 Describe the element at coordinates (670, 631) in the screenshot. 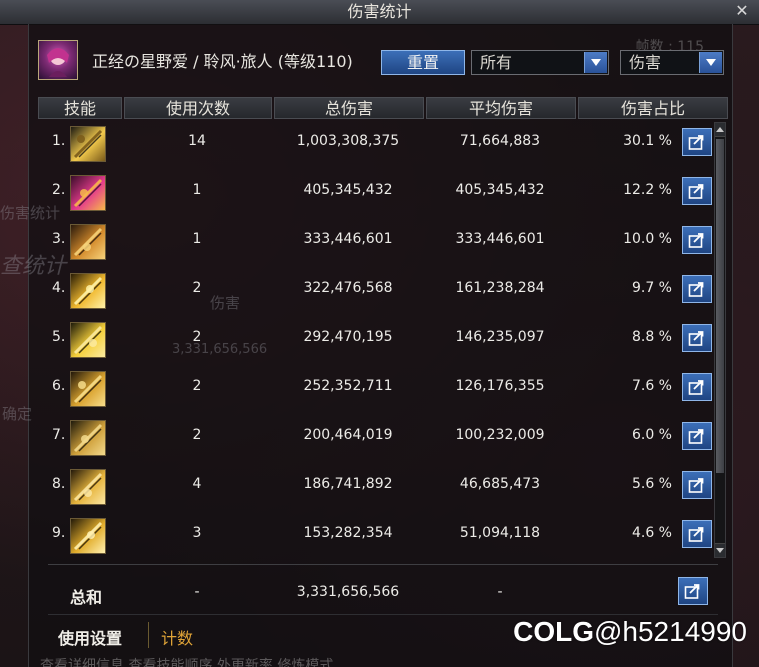

I see `watermark-handle: @h5214990` at that location.